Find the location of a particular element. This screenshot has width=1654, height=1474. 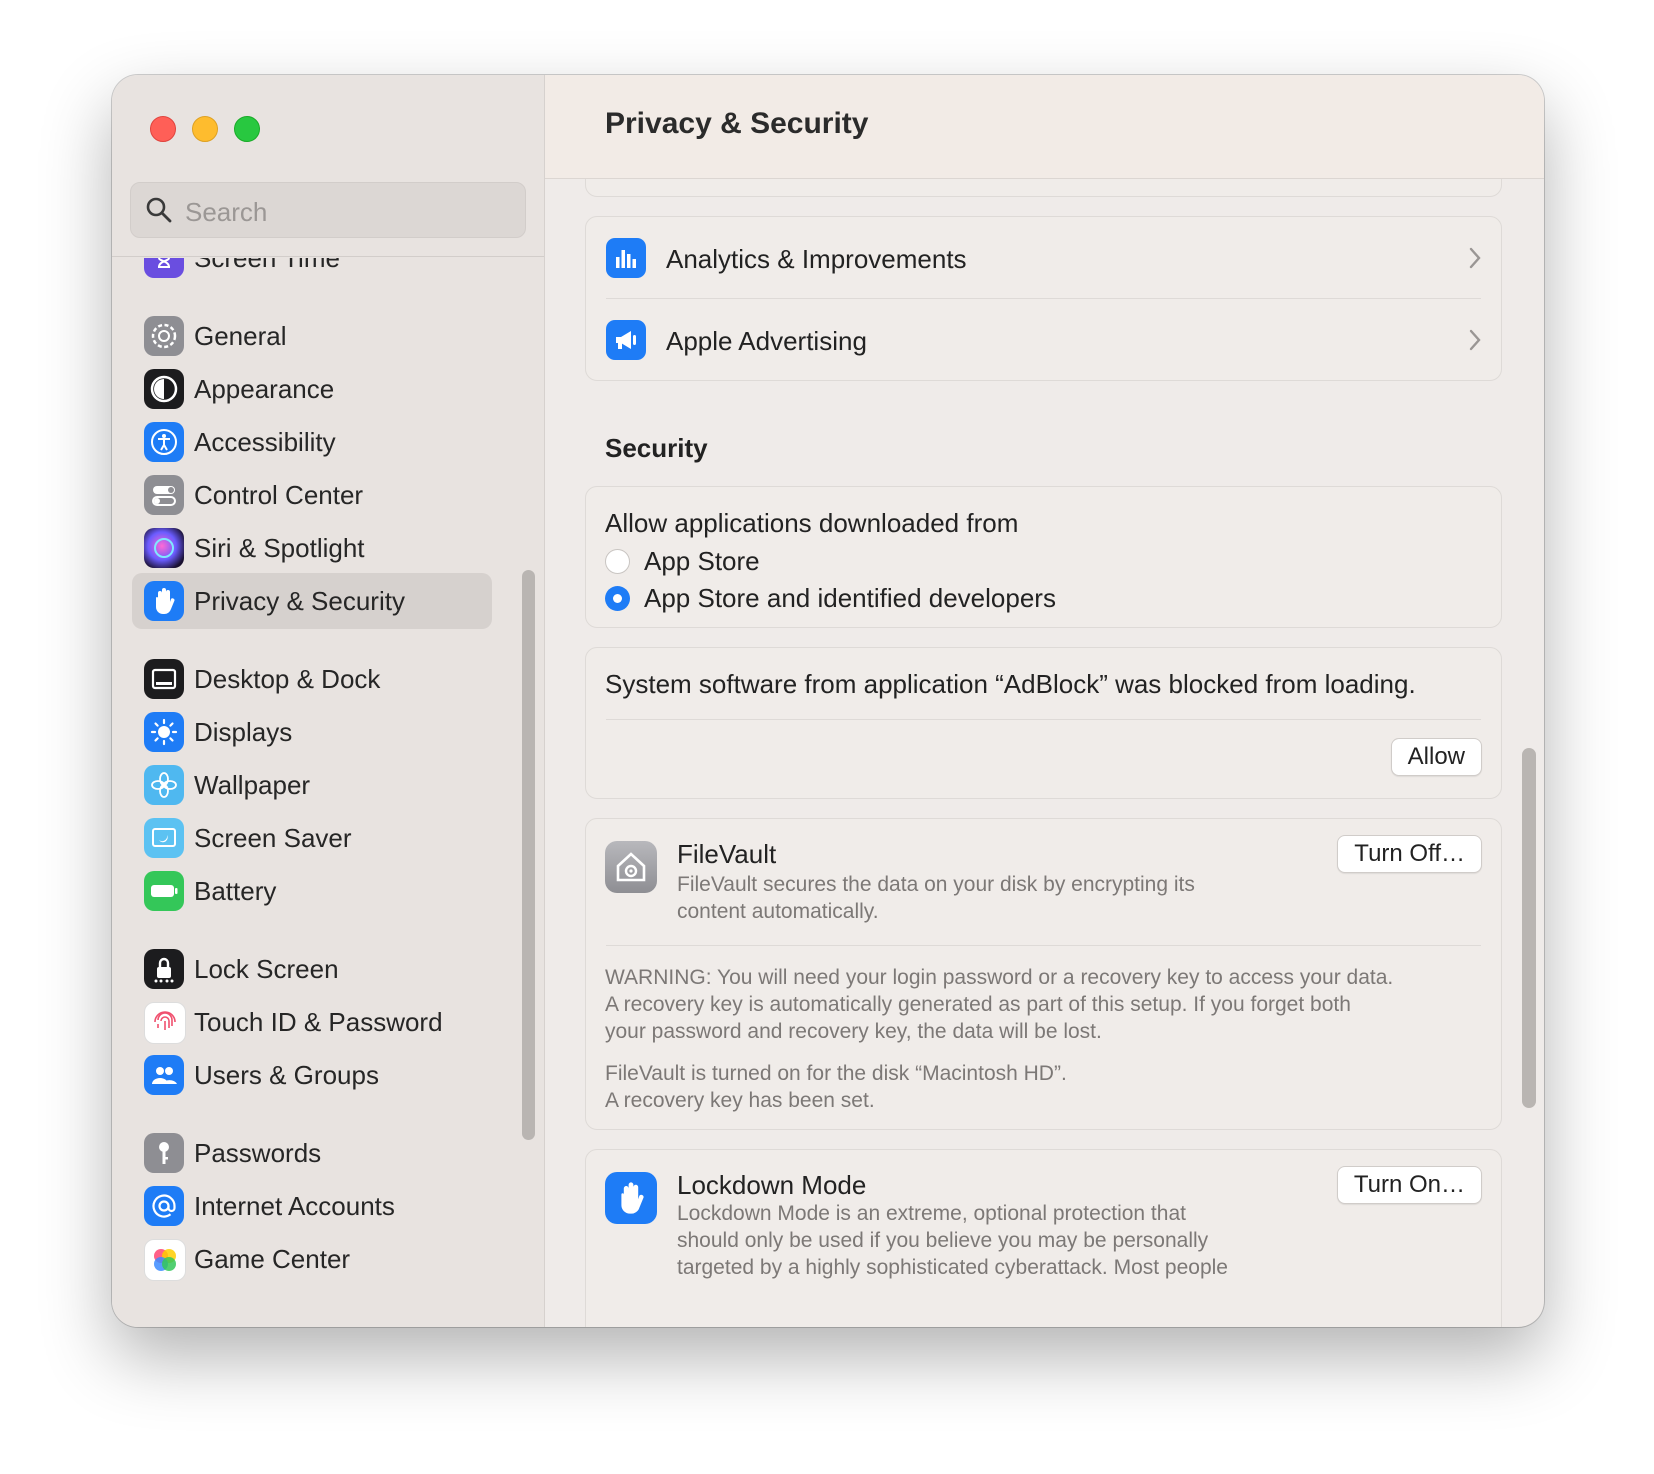

hand-icon is located at coordinates (164, 601).